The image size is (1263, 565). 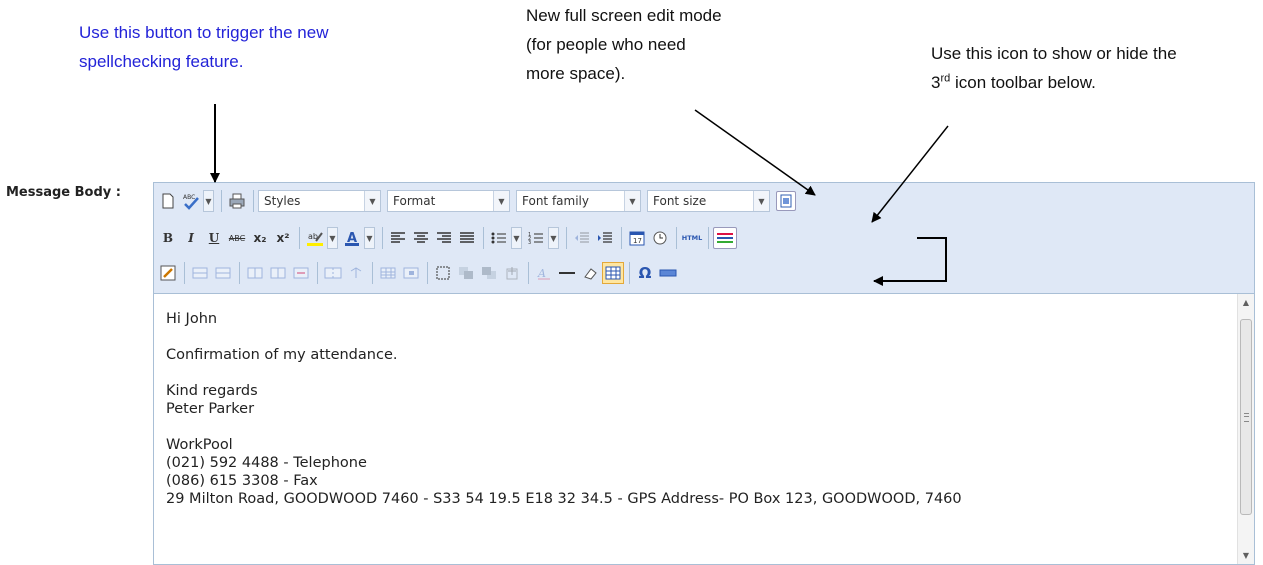 I want to click on style-props-button: A, so click(x=544, y=273).